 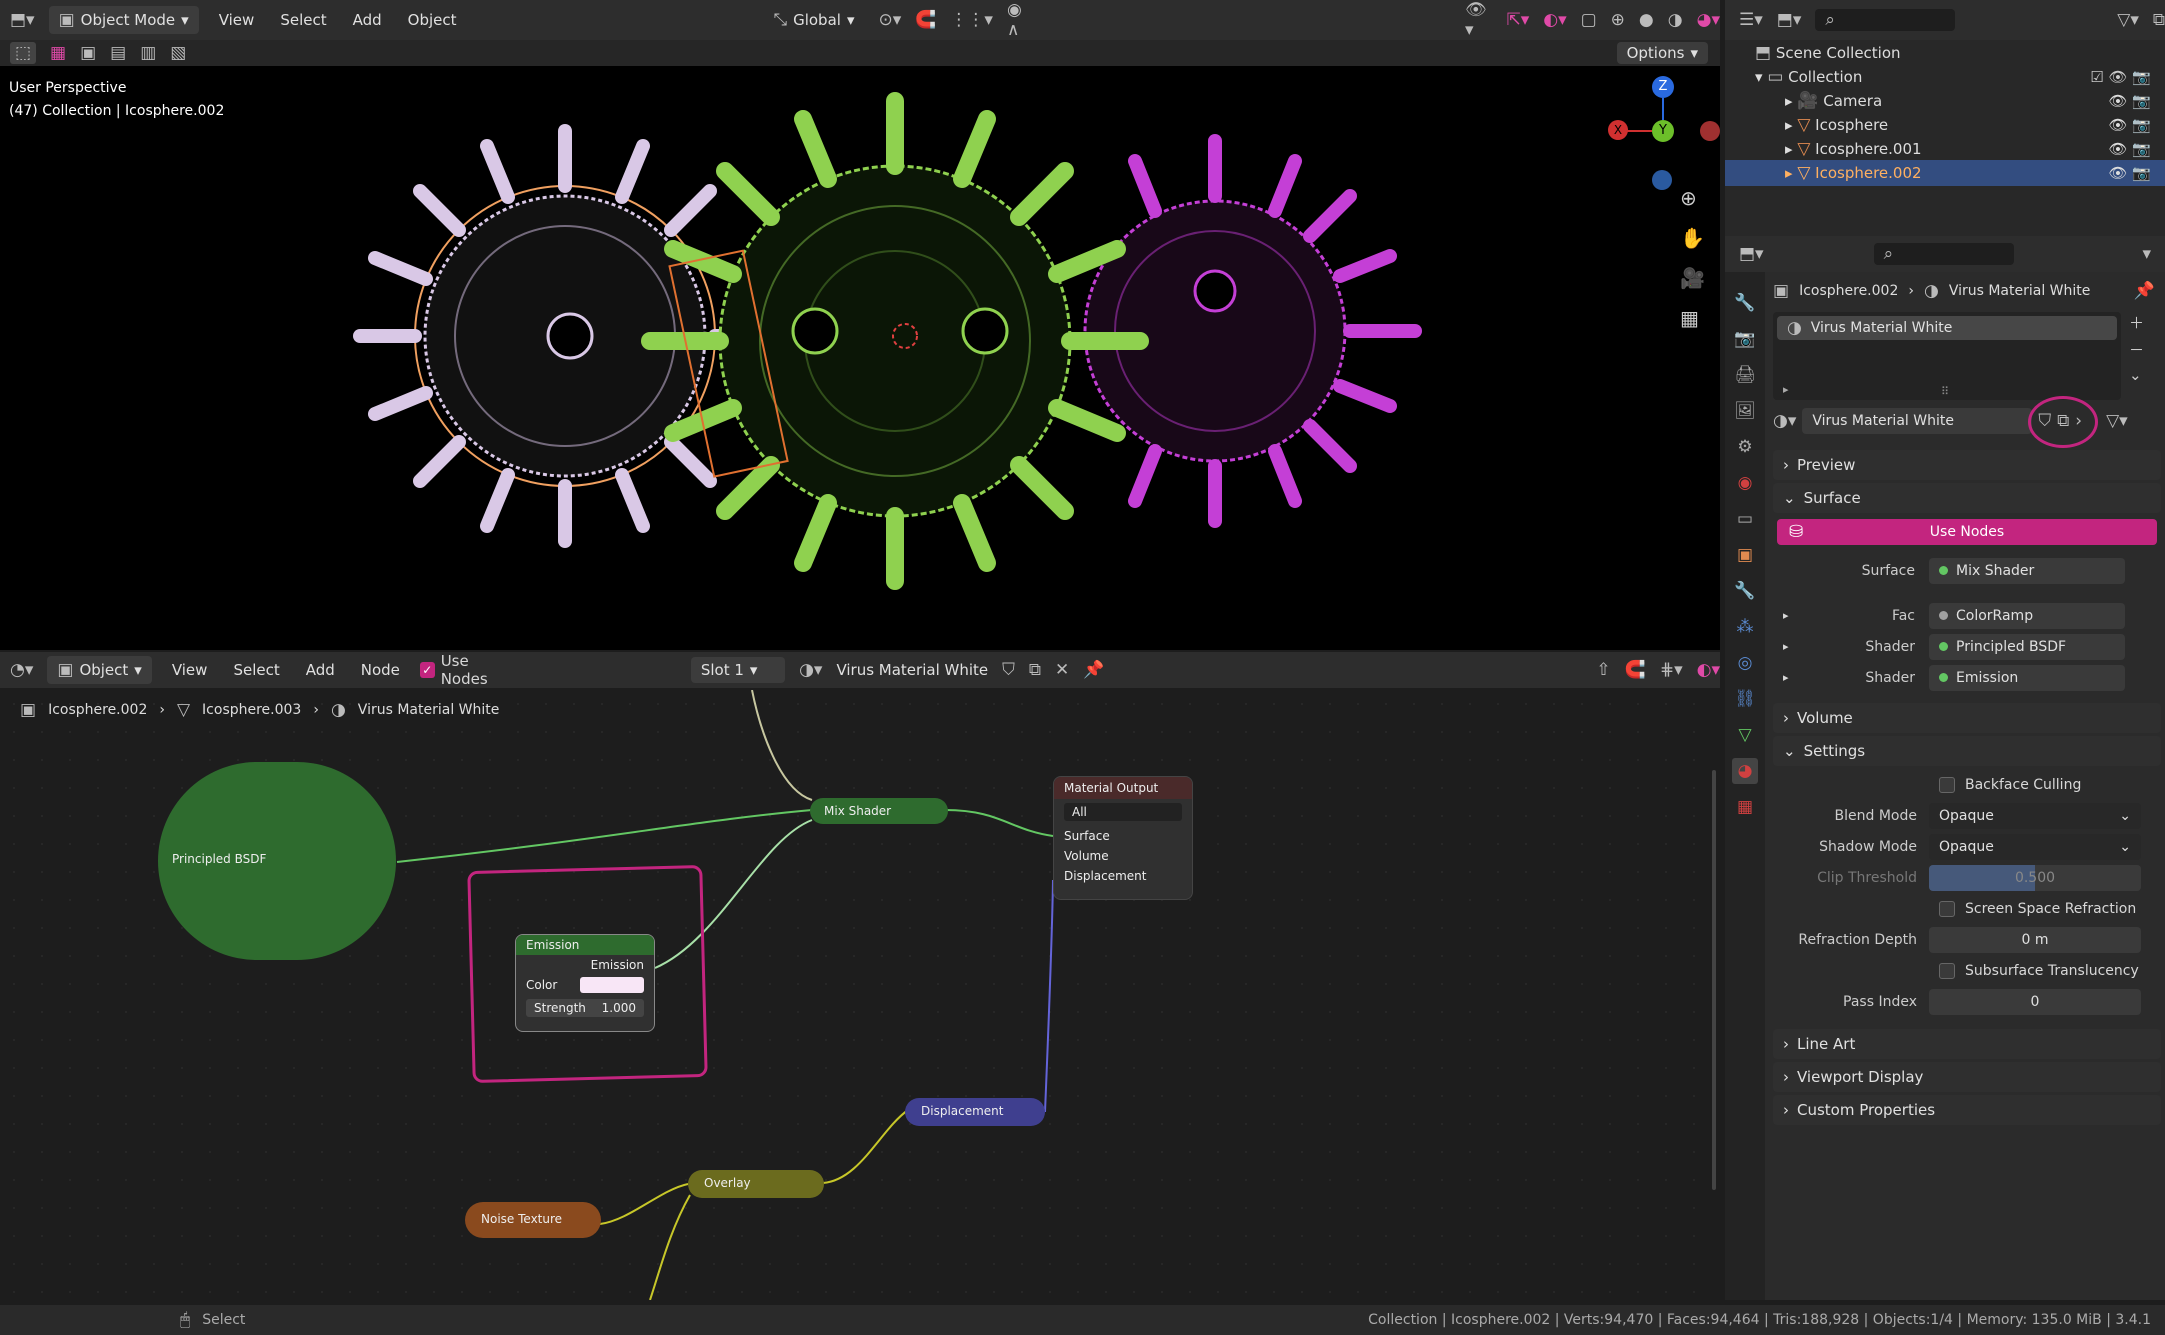 What do you see at coordinates (2117, 421) in the screenshot?
I see `material-filter-icon: ▽▾` at bounding box center [2117, 421].